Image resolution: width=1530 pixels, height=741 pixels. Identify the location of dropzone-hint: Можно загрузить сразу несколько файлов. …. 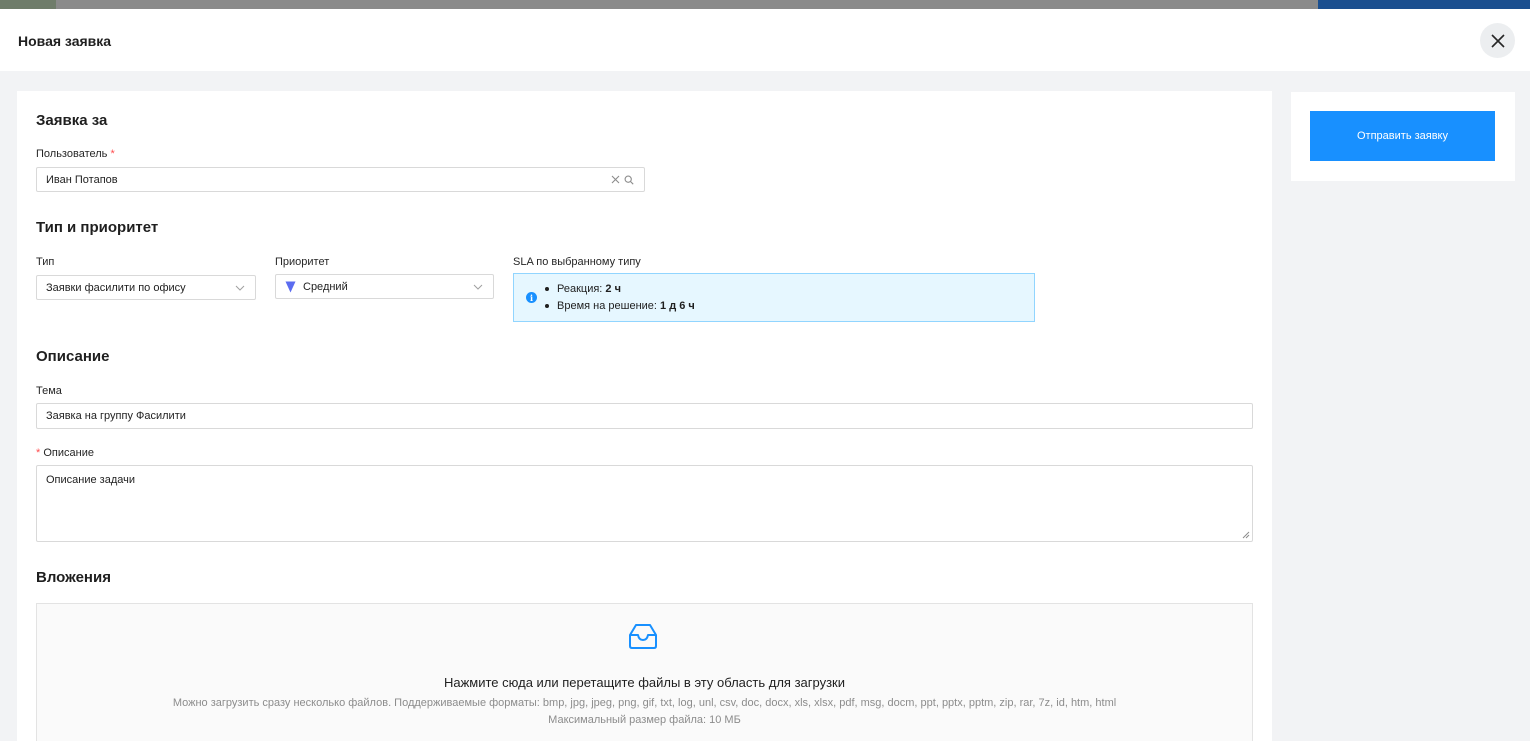
(644, 703).